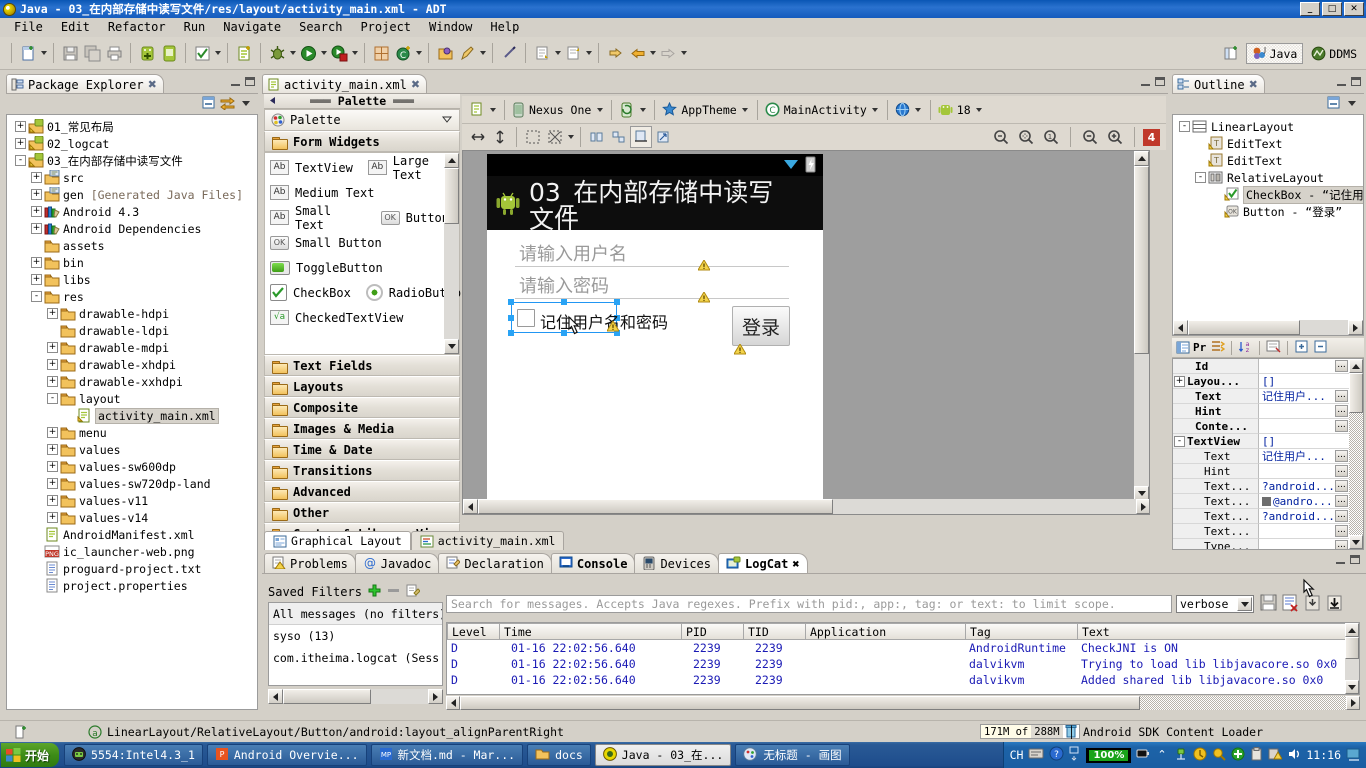  I want to click on canvas-scroll-up, so click(1141, 158).